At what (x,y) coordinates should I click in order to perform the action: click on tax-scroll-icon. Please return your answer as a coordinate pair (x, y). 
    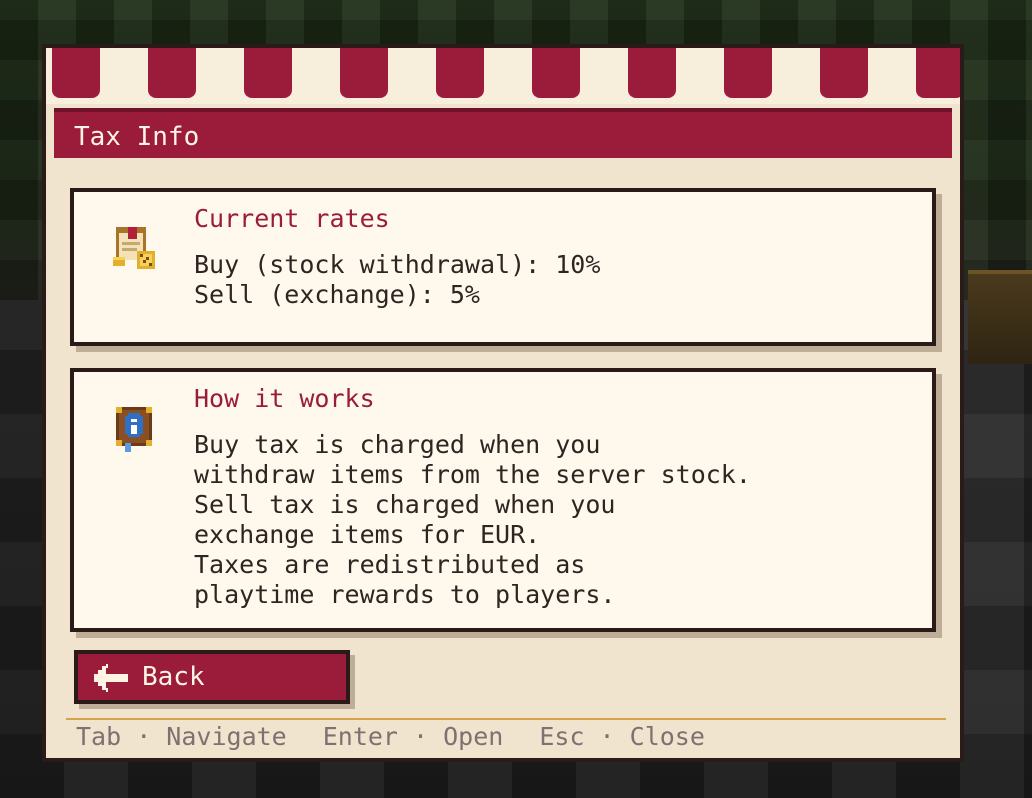
    Looking at the image, I should click on (134, 248).